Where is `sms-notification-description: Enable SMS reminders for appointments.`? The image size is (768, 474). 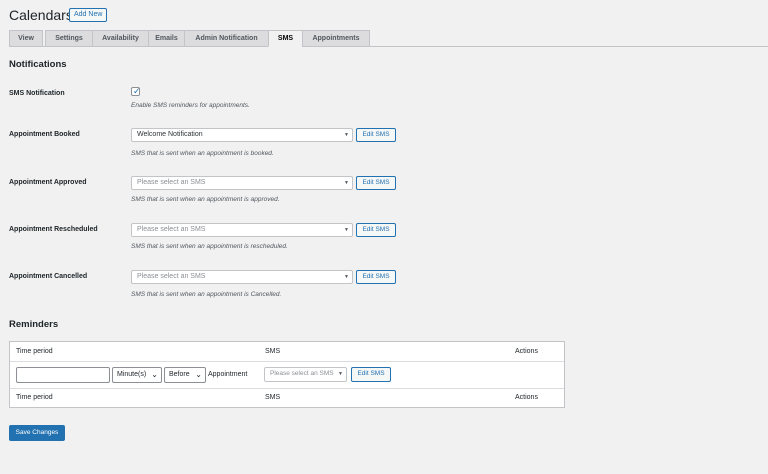
sms-notification-description: Enable SMS reminders for appointments. is located at coordinates (190, 105).